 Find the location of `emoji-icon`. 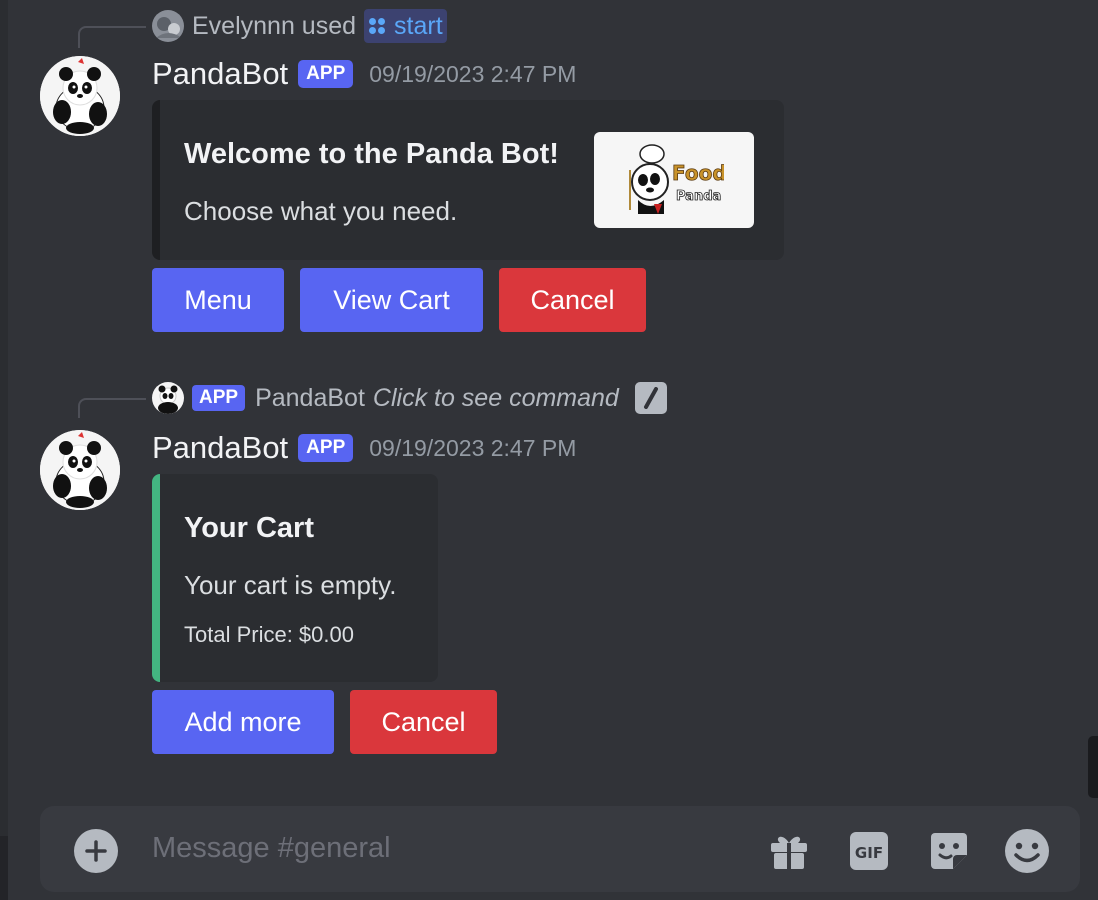

emoji-icon is located at coordinates (1027, 851).